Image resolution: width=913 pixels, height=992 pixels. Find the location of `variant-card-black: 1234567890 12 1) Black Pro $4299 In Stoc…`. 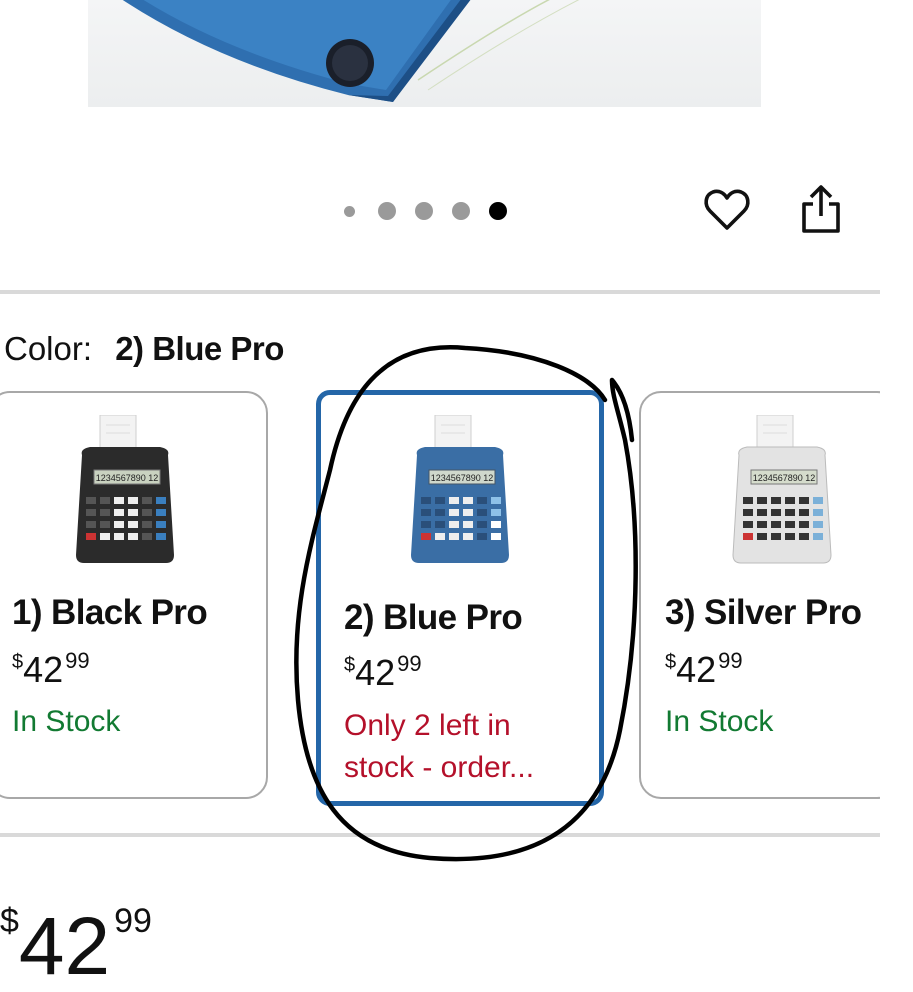

variant-card-black: 1234567890 12 1) Black Pro $4299 In Stoc… is located at coordinates (134, 595).